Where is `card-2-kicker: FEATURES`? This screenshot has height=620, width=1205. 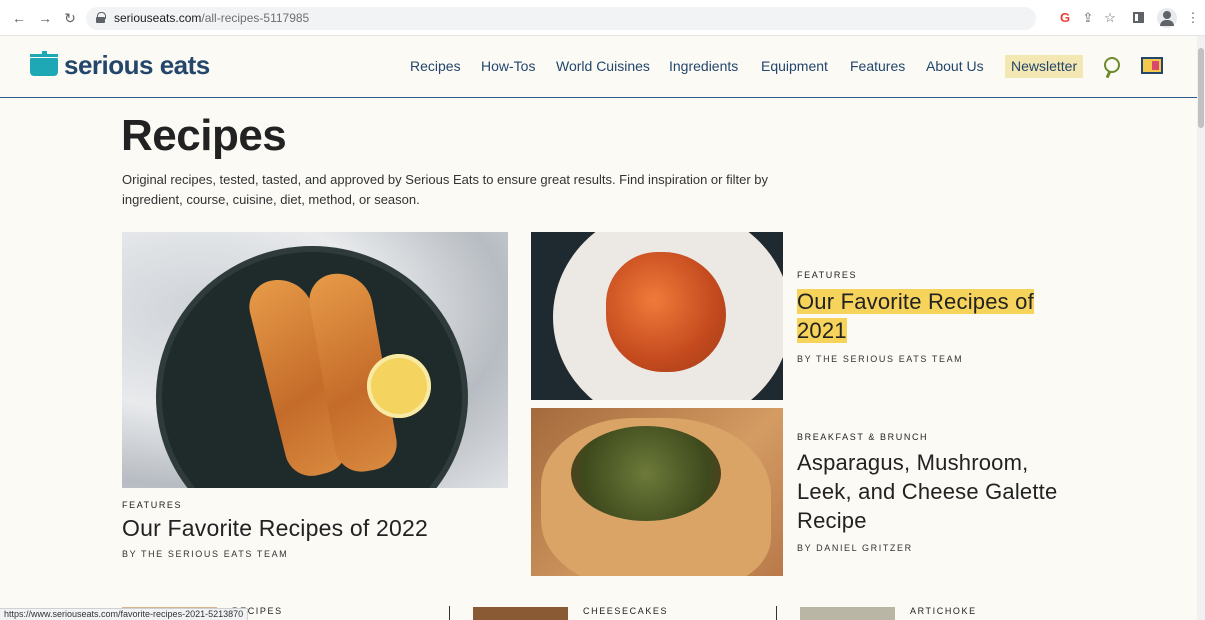 card-2-kicker: FEATURES is located at coordinates (937, 275).